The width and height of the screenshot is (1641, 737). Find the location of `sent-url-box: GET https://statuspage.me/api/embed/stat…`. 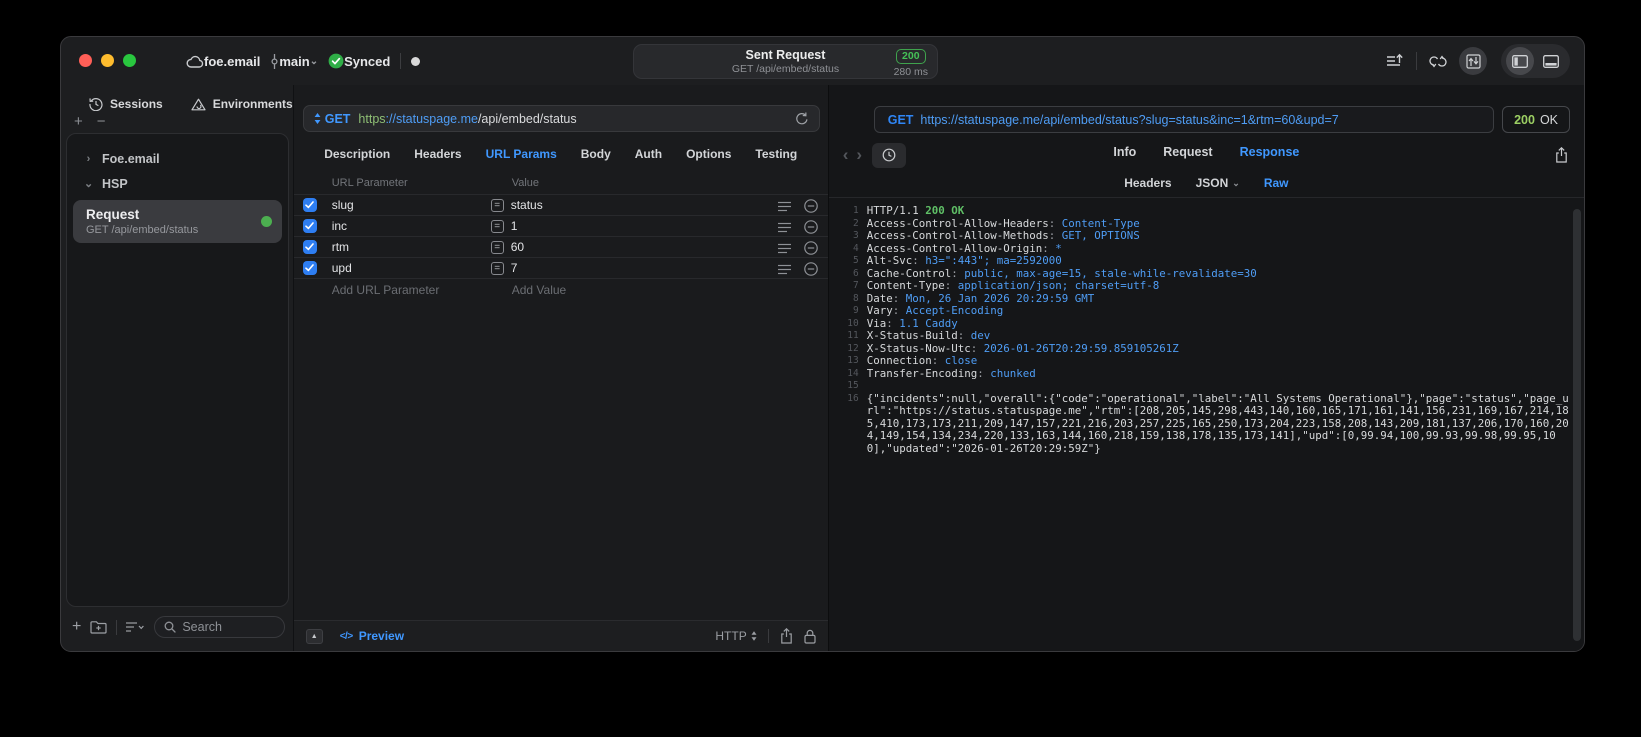

sent-url-box: GET https://statuspage.me/api/embed/stat… is located at coordinates (1184, 119).